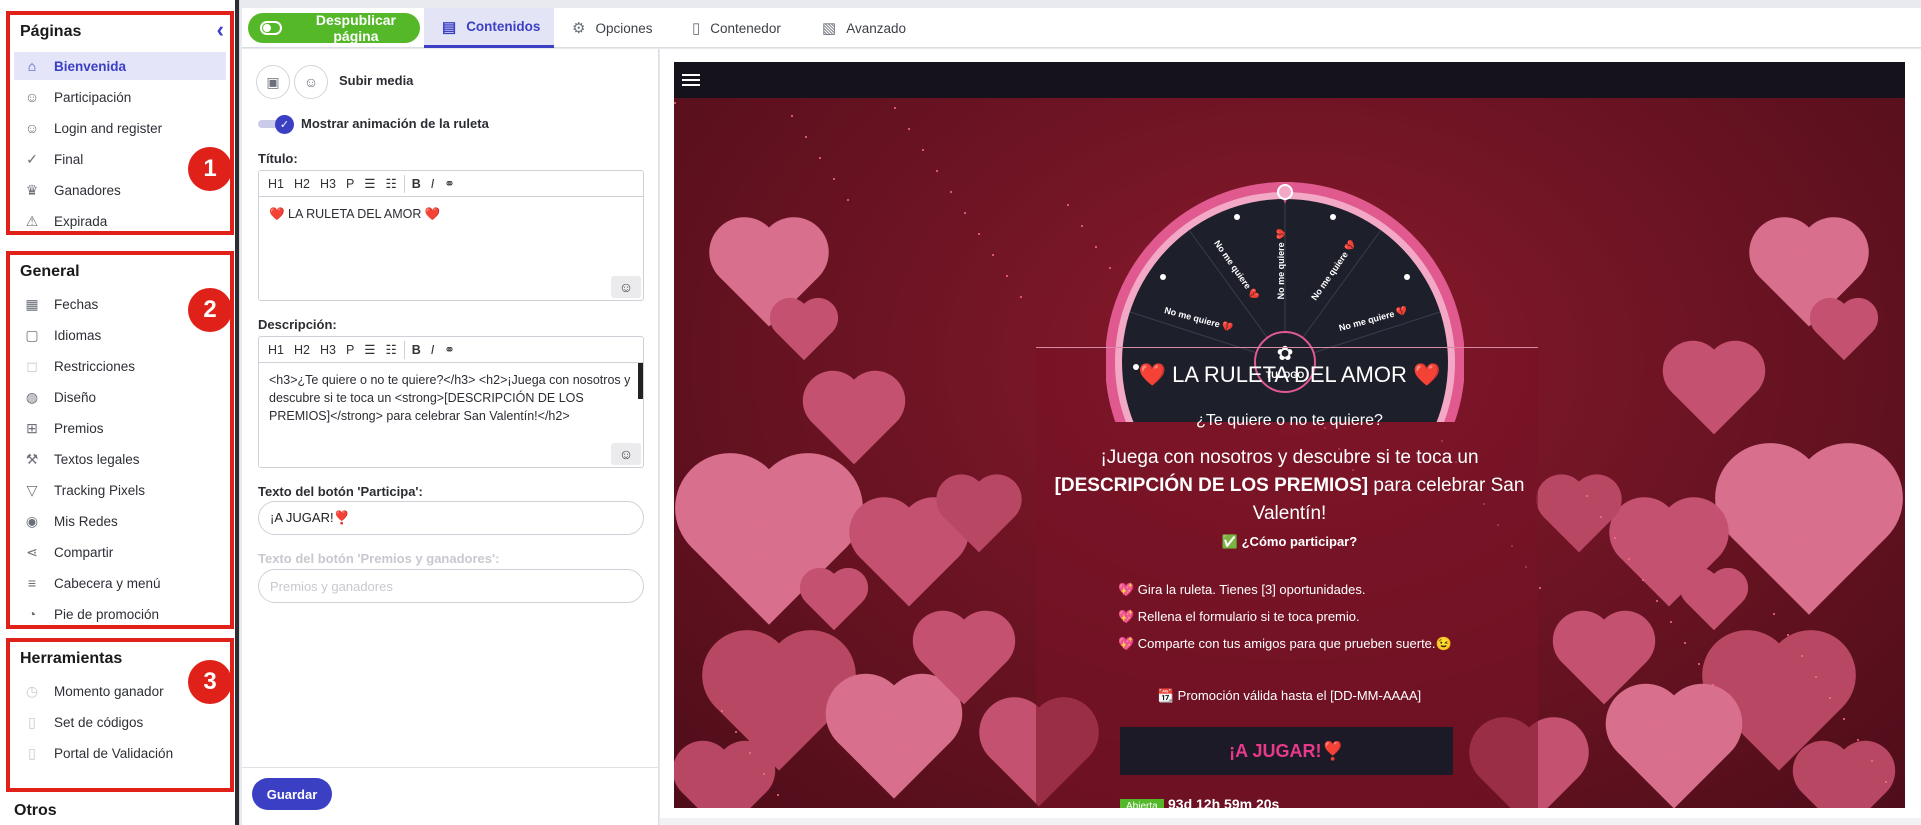 This screenshot has width=1921, height=825. Describe the element at coordinates (1224, 802) in the screenshot. I see `countdown: 93d 12h 59m 20s` at that location.